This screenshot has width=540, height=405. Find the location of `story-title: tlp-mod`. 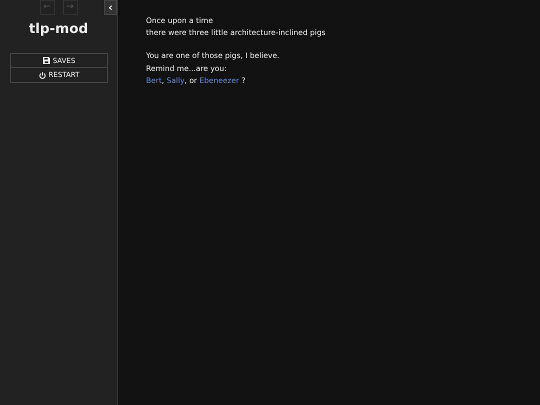

story-title: tlp-mod is located at coordinates (59, 29).